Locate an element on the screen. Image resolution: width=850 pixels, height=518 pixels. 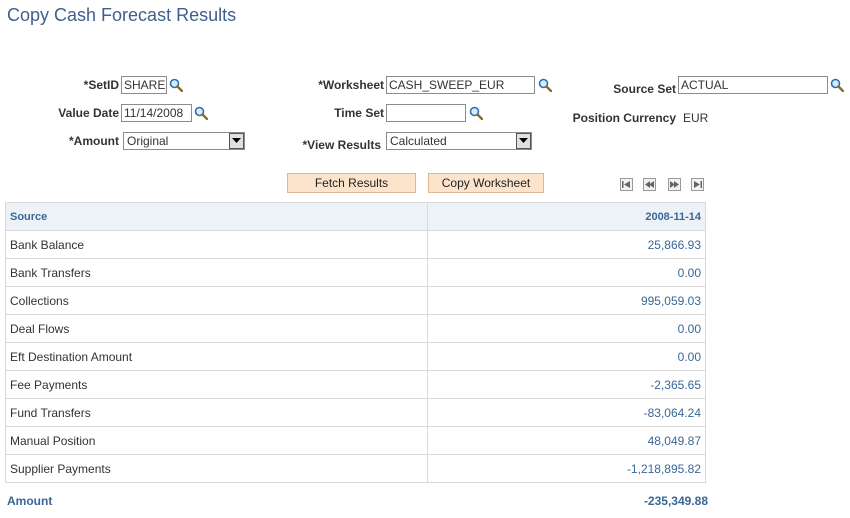
row-amount: -2,365.65 is located at coordinates (566, 384).